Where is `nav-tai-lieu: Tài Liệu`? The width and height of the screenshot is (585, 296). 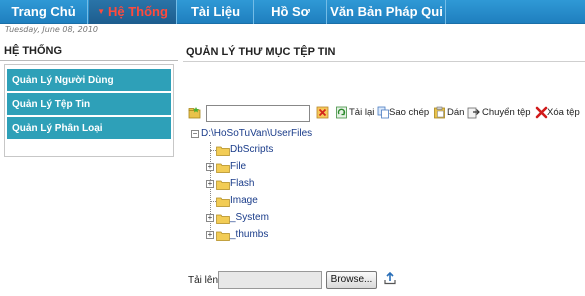
nav-tai-lieu: Tài Liệu is located at coordinates (216, 12).